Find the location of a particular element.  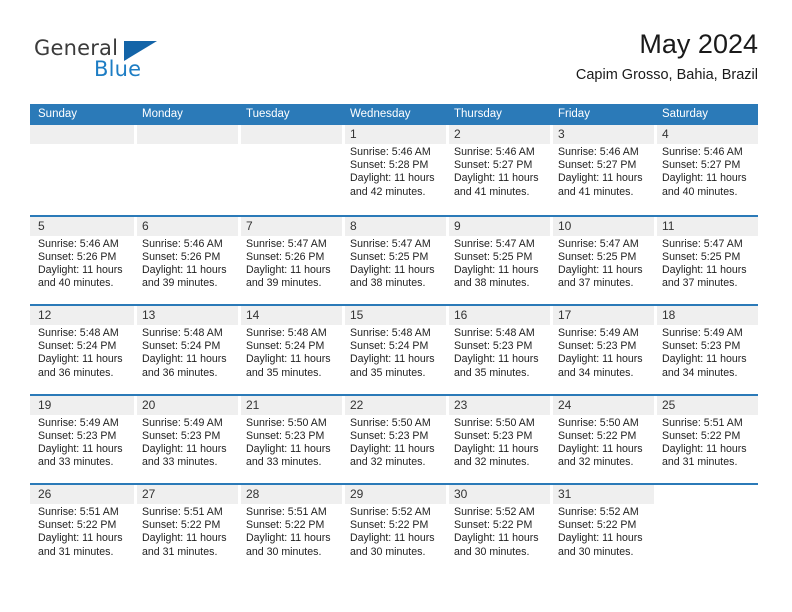

day-number: 22 is located at coordinates (357, 404).